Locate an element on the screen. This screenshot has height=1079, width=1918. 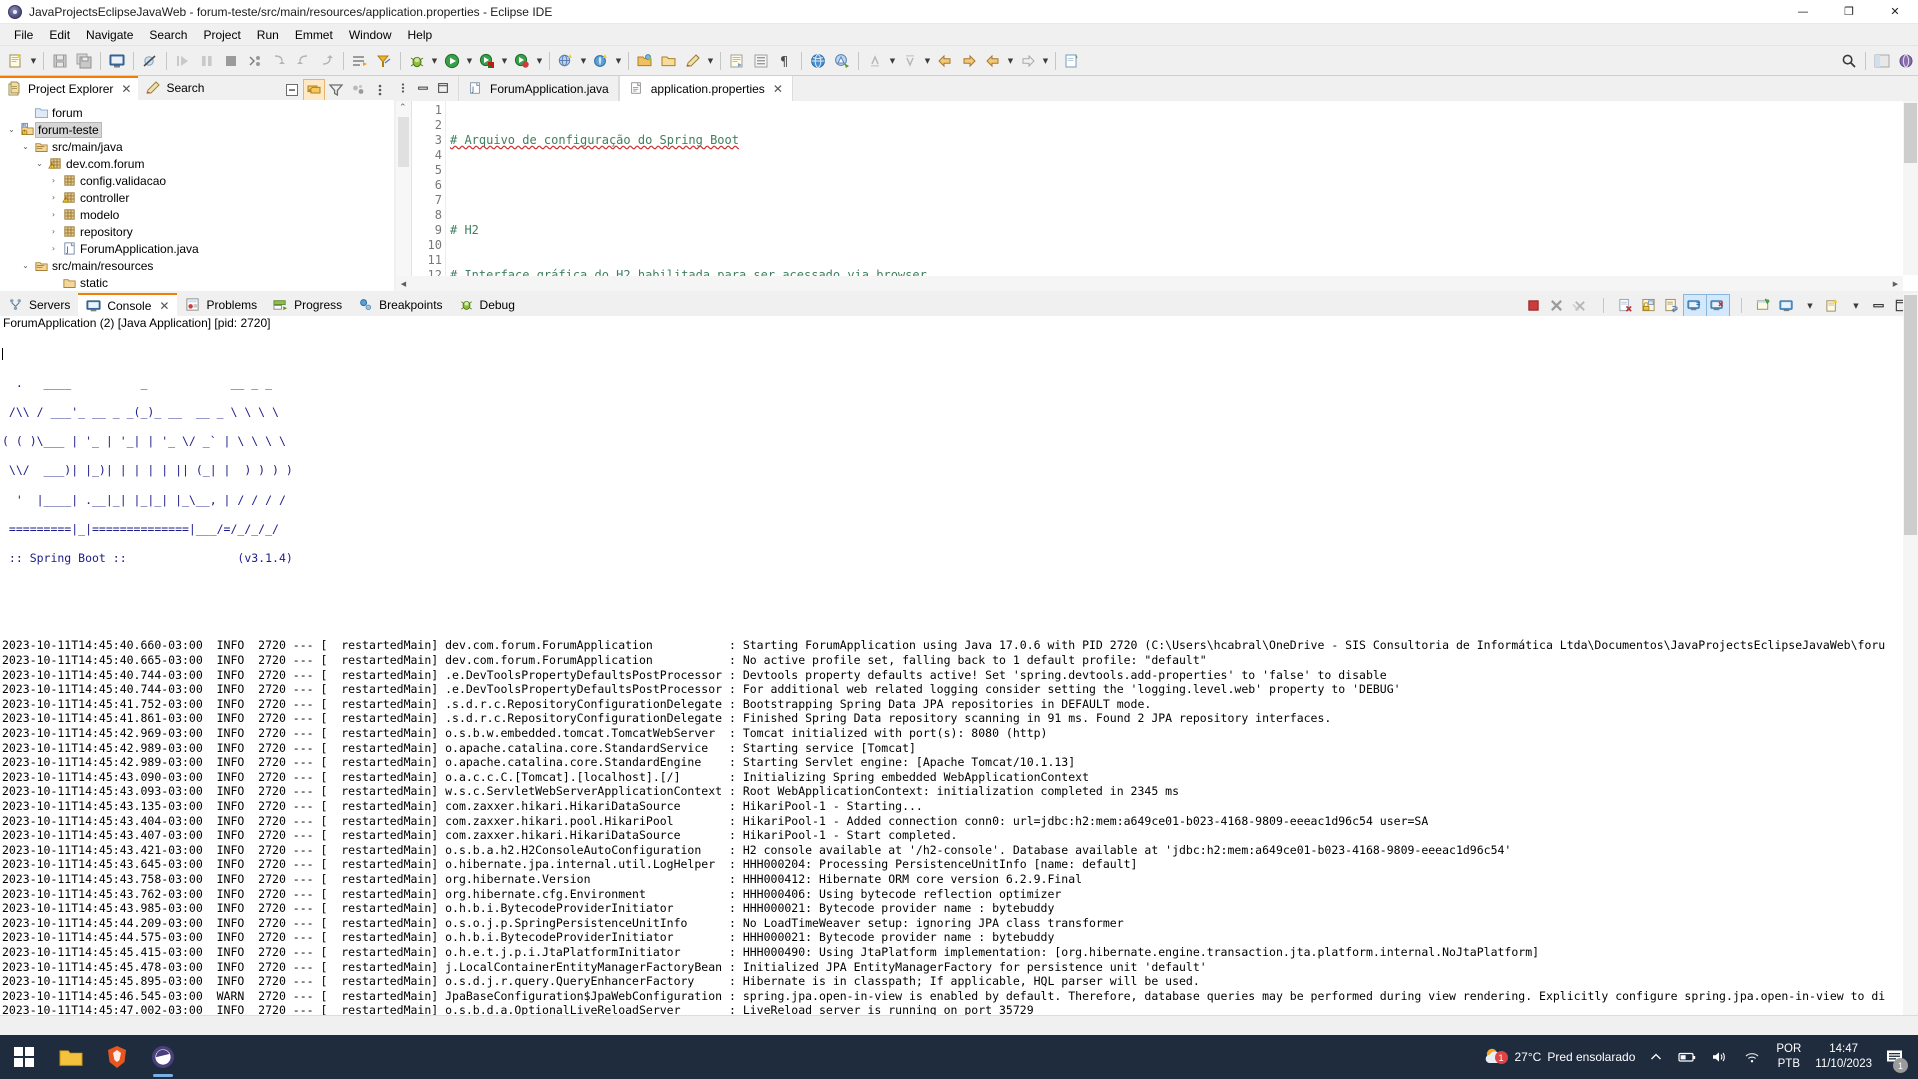
coverage-dropdown-icon: ▼ is located at coordinates (504, 61).